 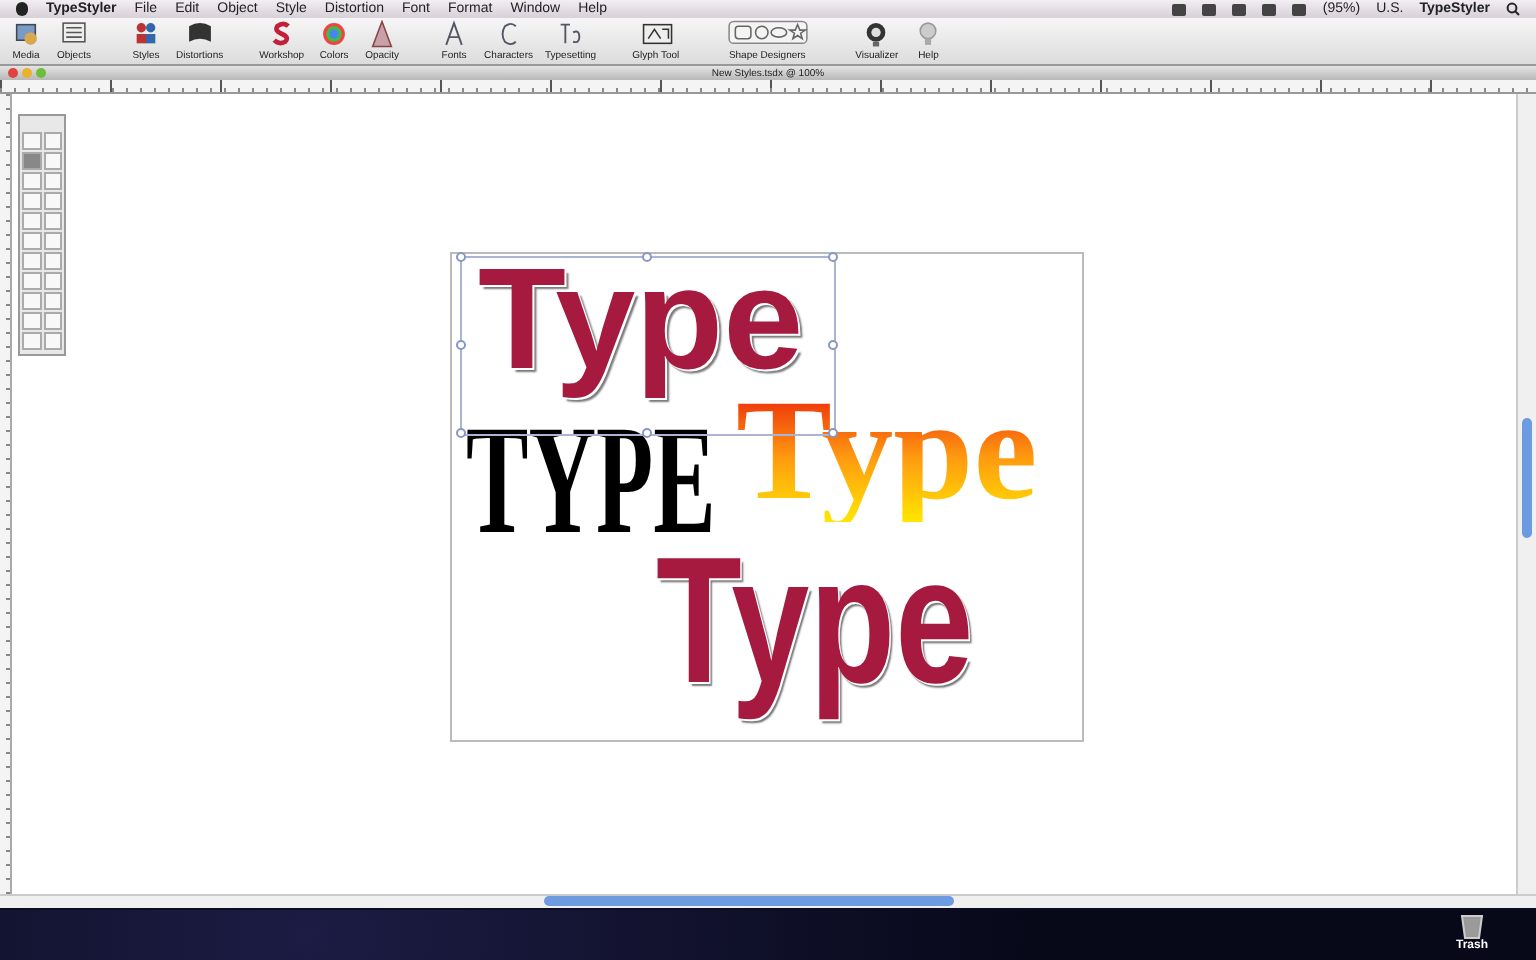 I want to click on minimize-button, so click(x=27, y=73).